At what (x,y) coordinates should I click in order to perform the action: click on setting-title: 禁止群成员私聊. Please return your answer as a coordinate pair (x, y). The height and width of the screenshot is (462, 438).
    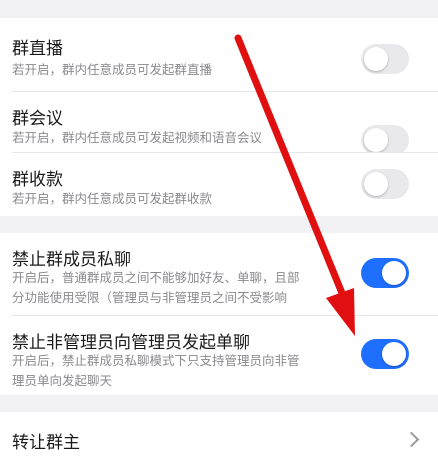
    Looking at the image, I should click on (71, 260).